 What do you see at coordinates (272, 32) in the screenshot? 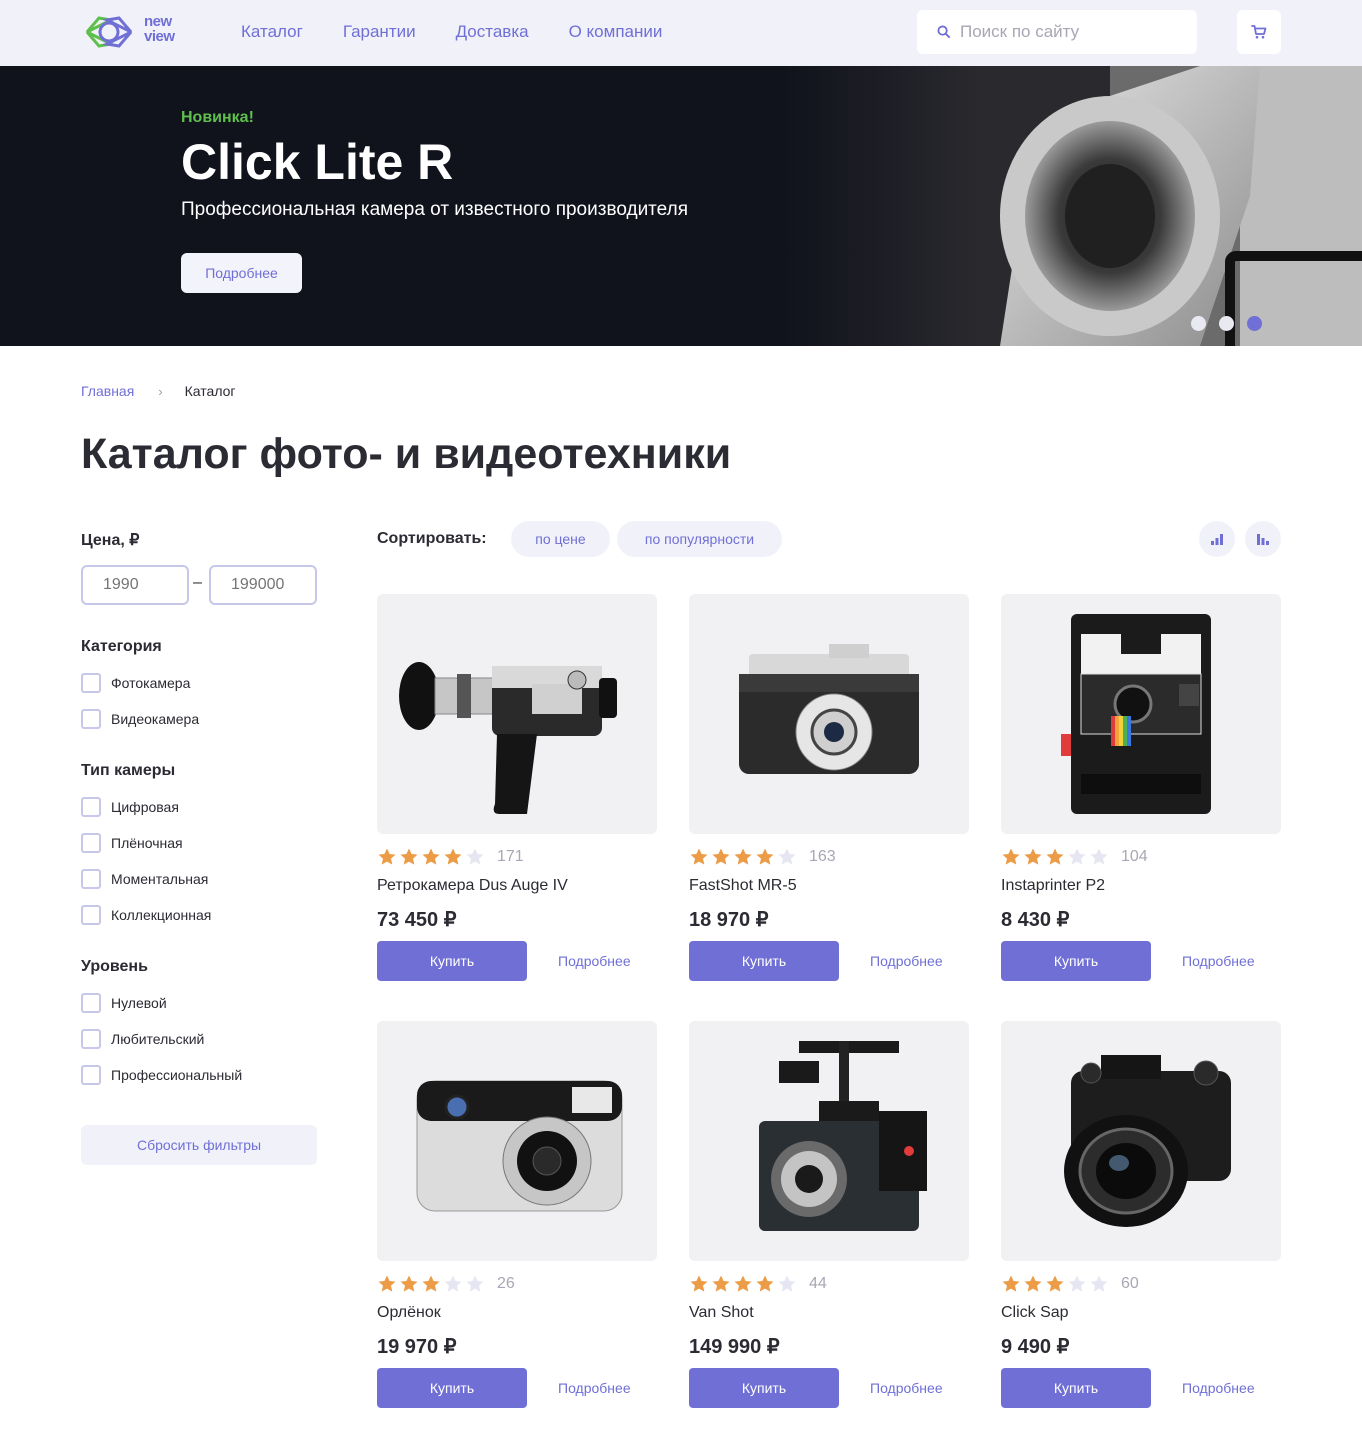
I see `nav-catalog: Каталог` at bounding box center [272, 32].